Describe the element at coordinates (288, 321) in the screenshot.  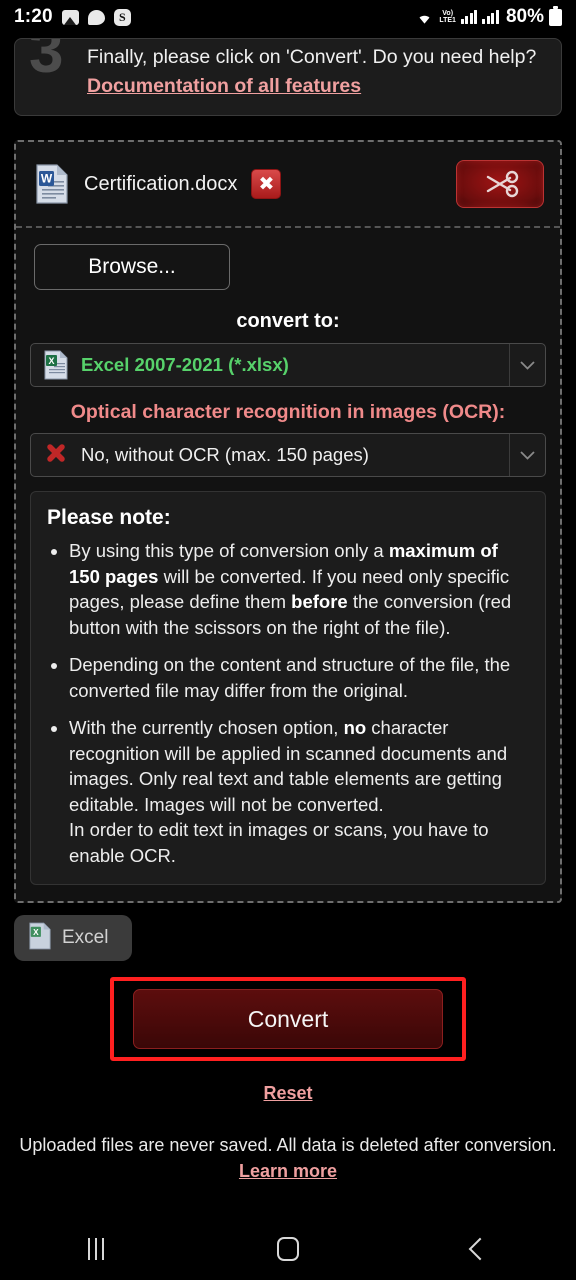
I see `convert-to-label: convert to:` at that location.